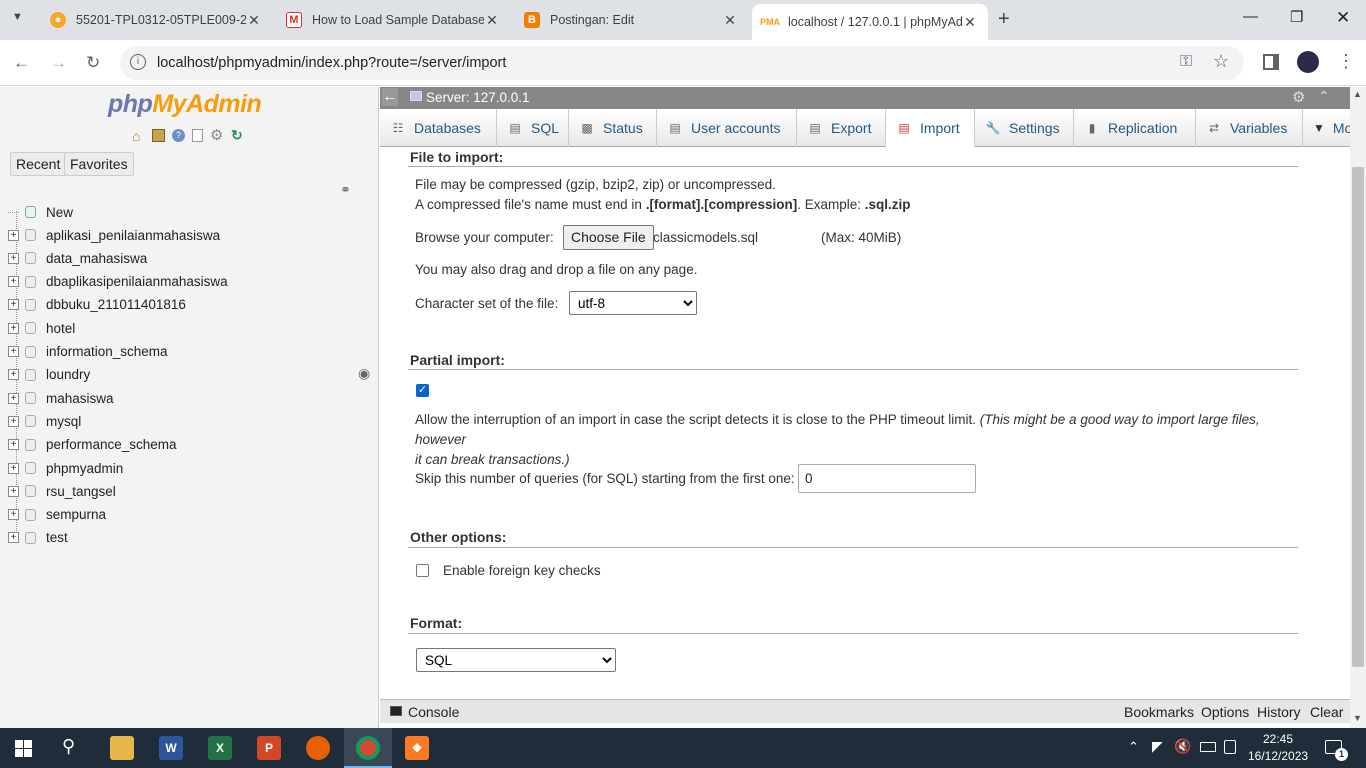 The width and height of the screenshot is (1366, 768). I want to click on console-bookmarks: Bookmarks, so click(1159, 712).